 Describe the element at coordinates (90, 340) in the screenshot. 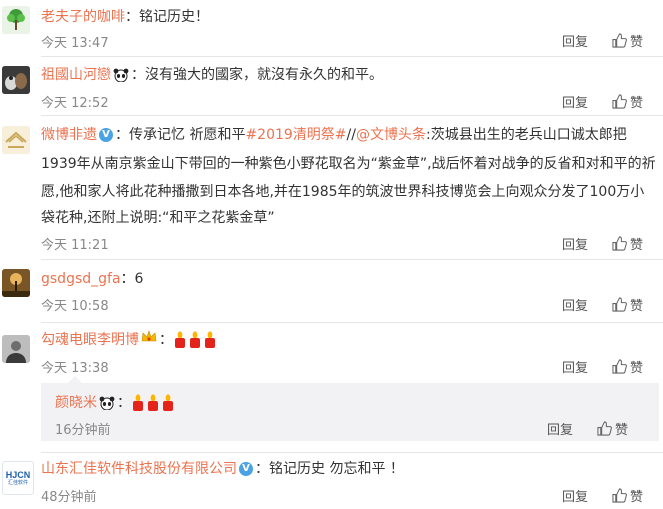

I see `user-name: 勾魂电眼李明博` at that location.